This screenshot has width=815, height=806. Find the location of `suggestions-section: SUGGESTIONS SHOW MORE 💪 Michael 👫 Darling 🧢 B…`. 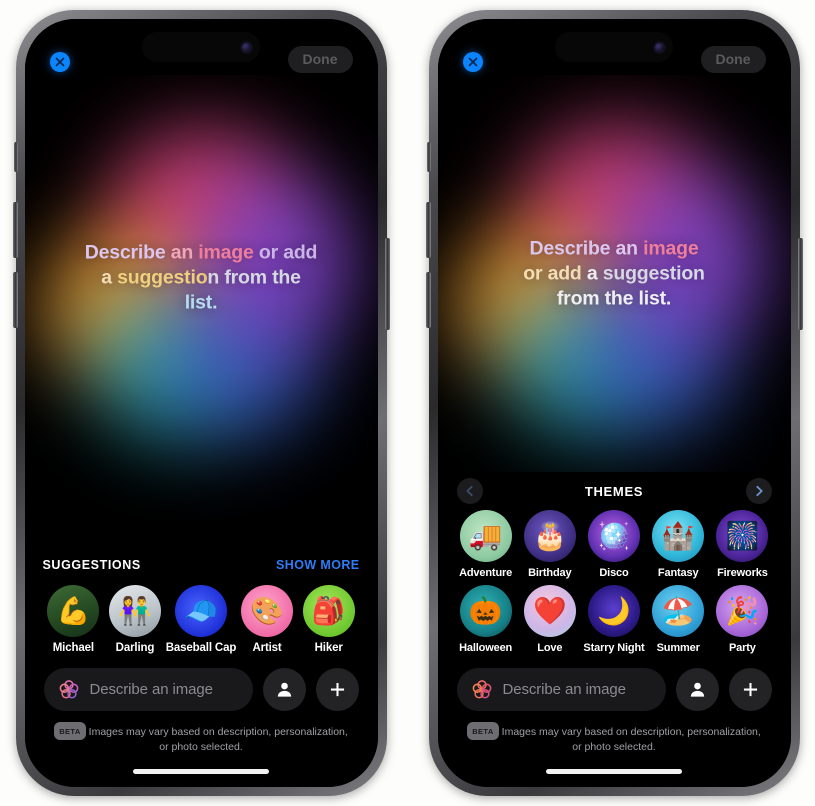

suggestions-section: SUGGESTIONS SHOW MORE 💪 Michael 👫 Darling 🧢 B… is located at coordinates (201, 606).